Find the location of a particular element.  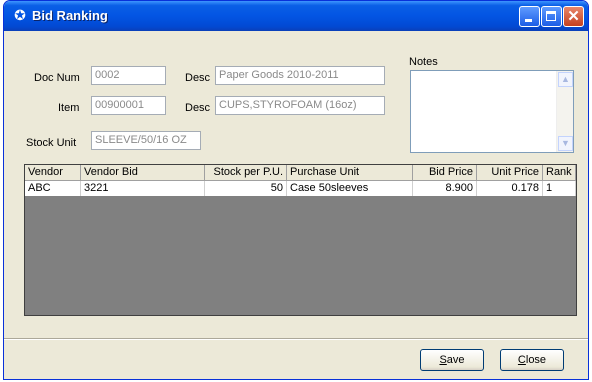

col-vendor: Vendor is located at coordinates (53, 173).